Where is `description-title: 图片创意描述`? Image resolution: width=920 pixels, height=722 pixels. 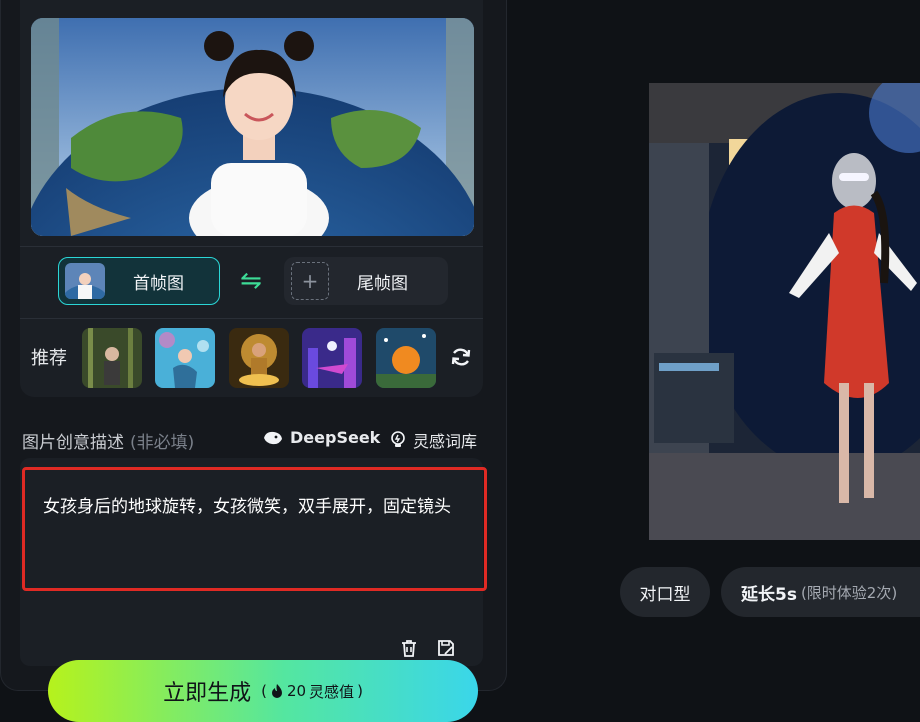 description-title: 图片创意描述 is located at coordinates (73, 443).